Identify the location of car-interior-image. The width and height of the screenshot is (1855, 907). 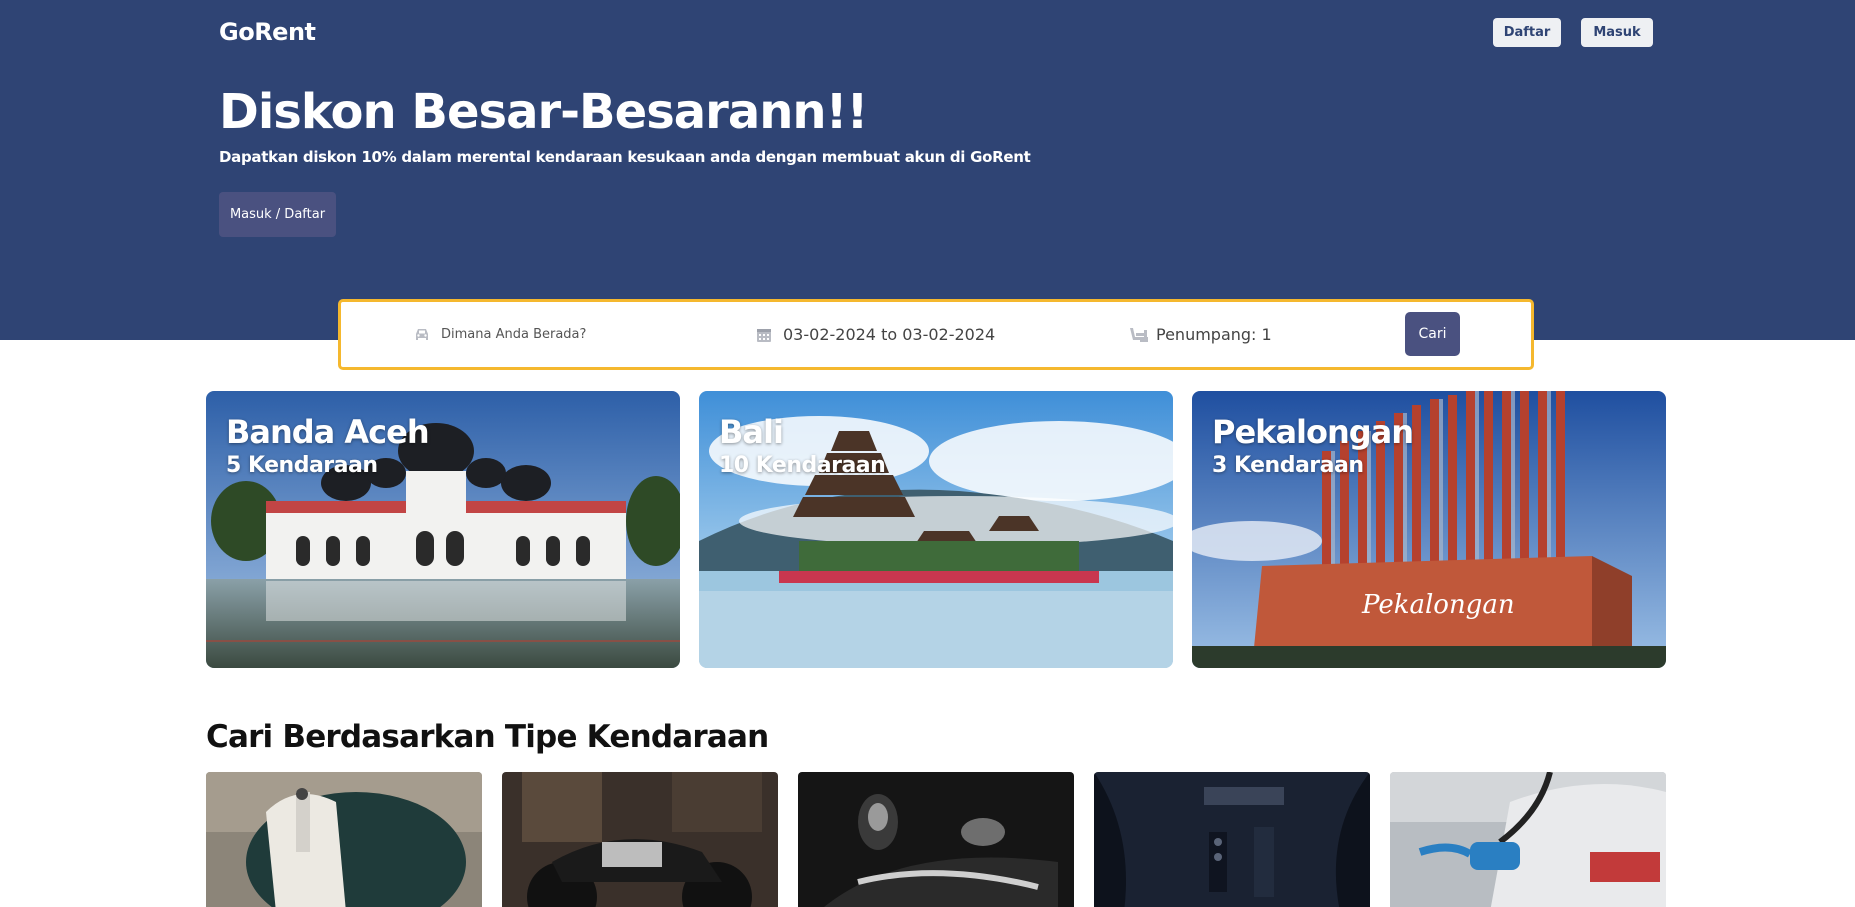
(1232, 839).